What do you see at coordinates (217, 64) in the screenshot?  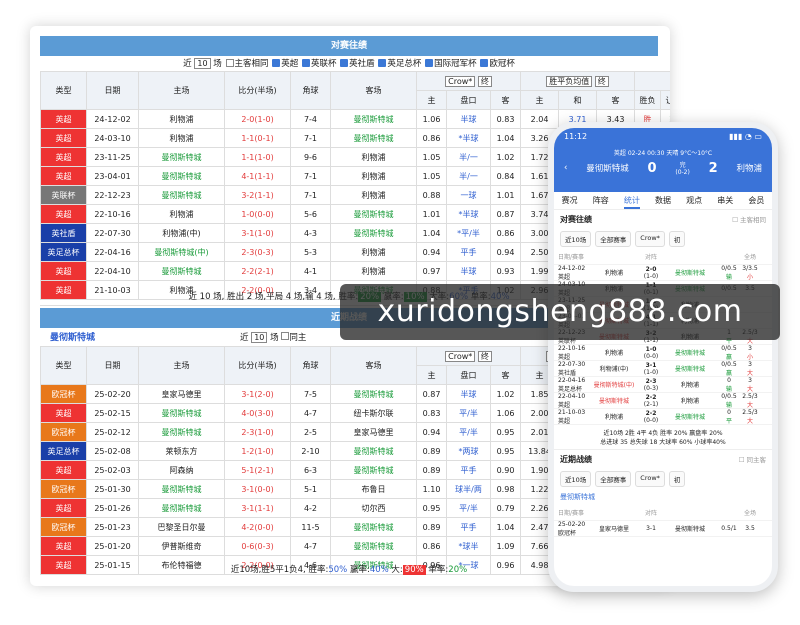 I see `unit-label: 场` at bounding box center [217, 64].